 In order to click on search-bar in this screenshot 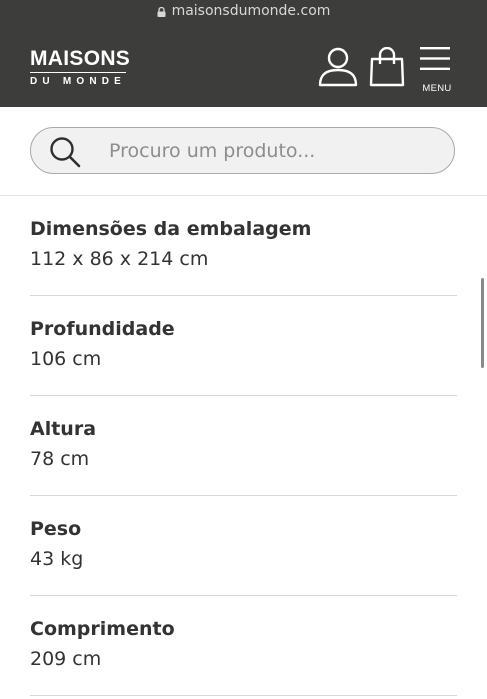, I will do `click(242, 150)`.